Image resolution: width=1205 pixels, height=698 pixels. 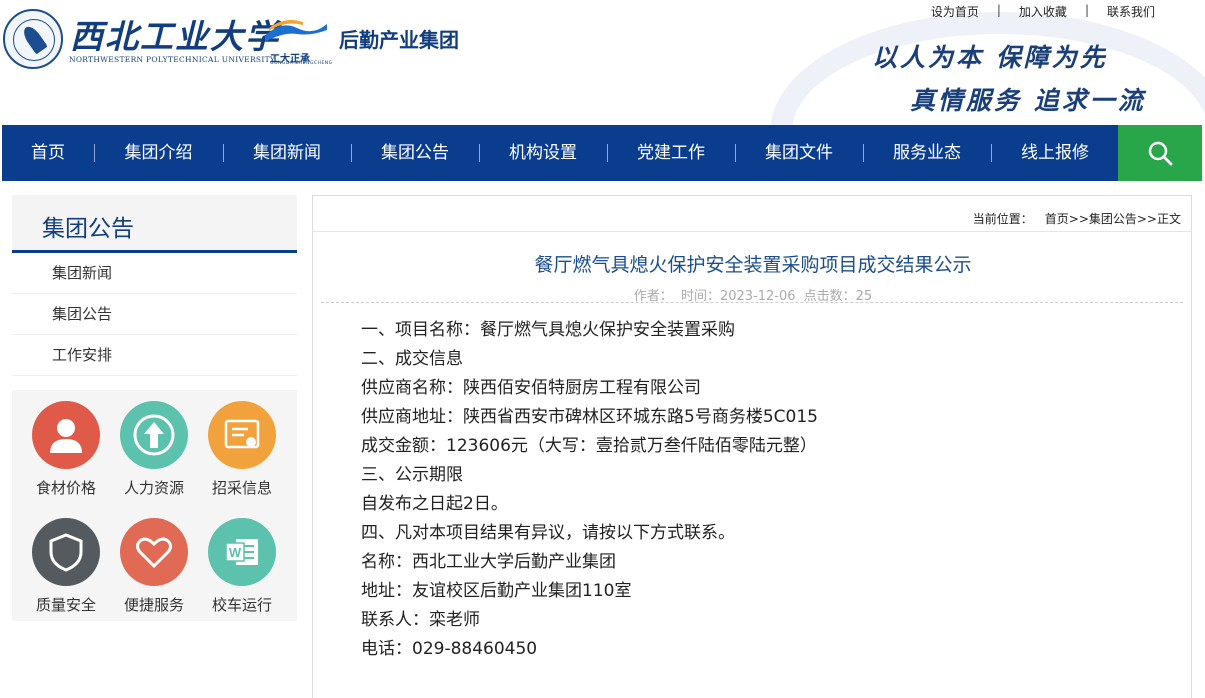 What do you see at coordinates (589, 446) in the screenshot?
I see `article-line: 成交金额：123606元（大写：壹拾贰万叁仟陆佰零陆元整）` at bounding box center [589, 446].